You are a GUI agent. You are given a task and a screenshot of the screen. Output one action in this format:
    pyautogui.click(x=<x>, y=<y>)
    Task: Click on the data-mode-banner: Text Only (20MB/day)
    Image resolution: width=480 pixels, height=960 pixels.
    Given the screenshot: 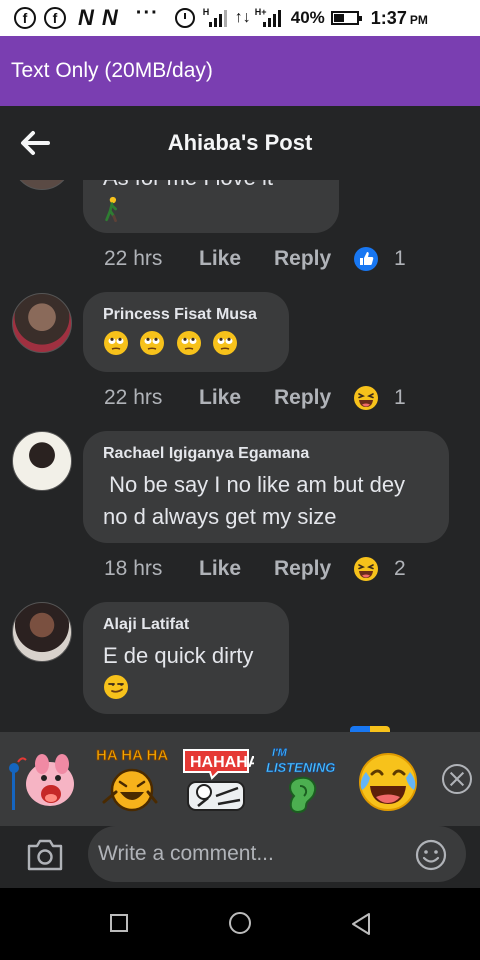 What is the action you would take?
    pyautogui.click(x=240, y=71)
    